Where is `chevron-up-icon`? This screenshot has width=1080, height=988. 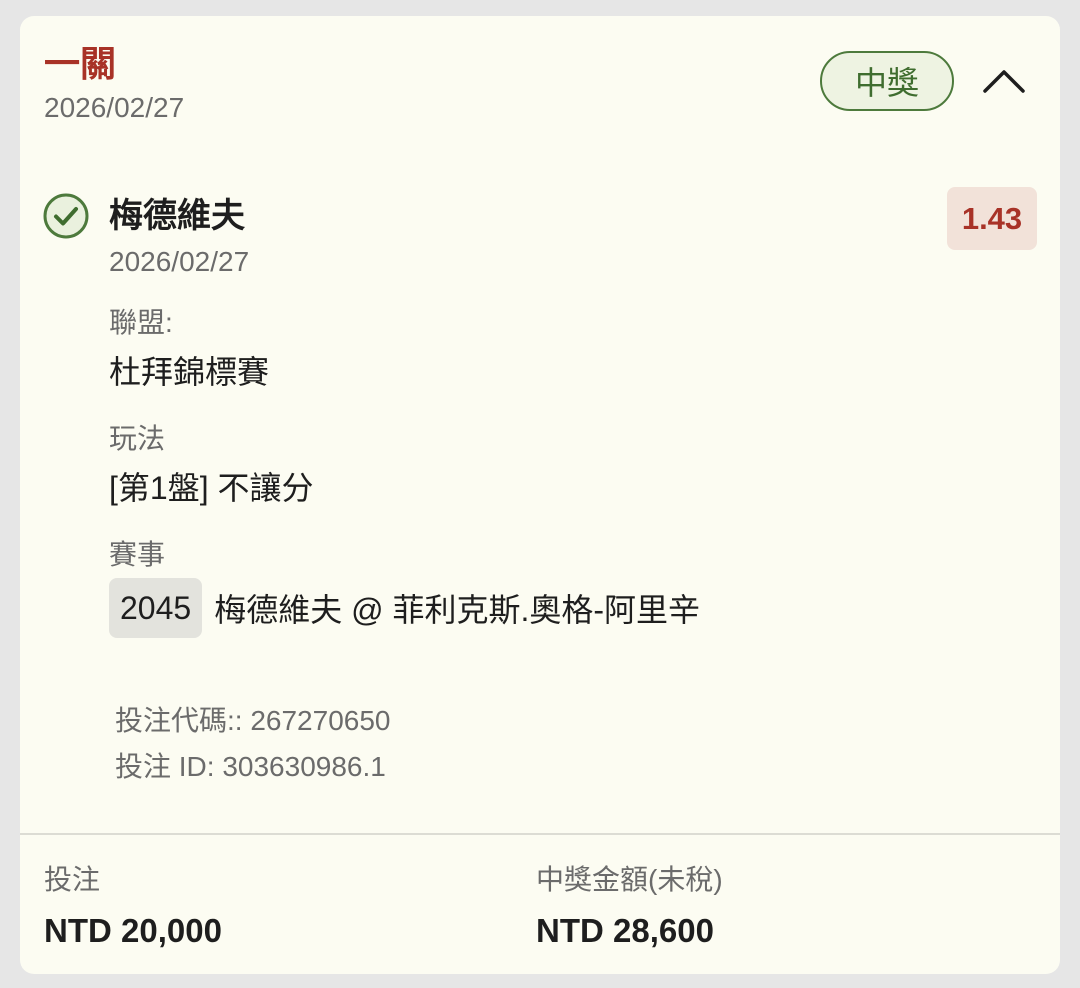 chevron-up-icon is located at coordinates (1004, 81).